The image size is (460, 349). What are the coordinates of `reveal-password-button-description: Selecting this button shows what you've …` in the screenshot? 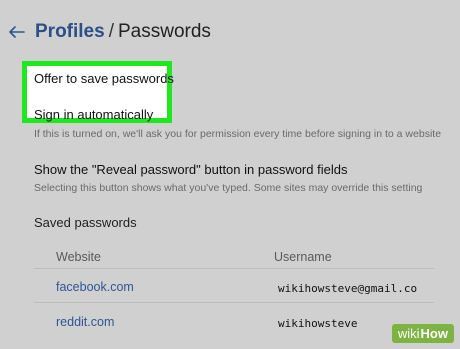 It's located at (228, 188).